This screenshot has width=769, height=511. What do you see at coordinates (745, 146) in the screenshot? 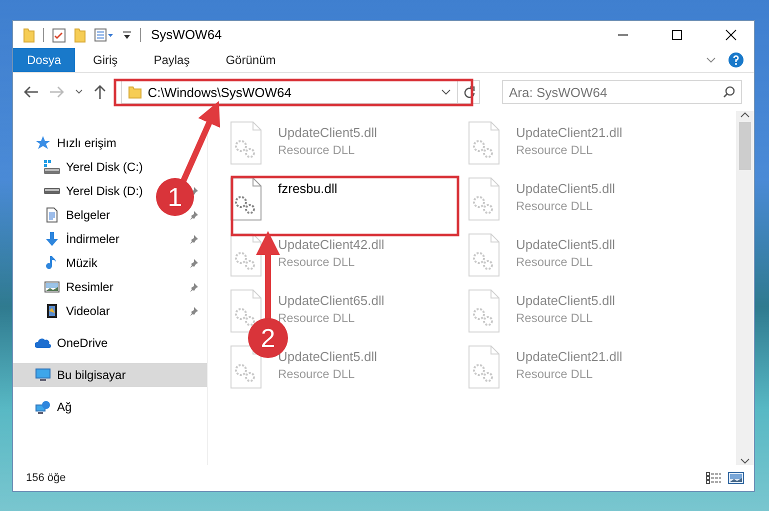
I see `scrollbar-thumb` at bounding box center [745, 146].